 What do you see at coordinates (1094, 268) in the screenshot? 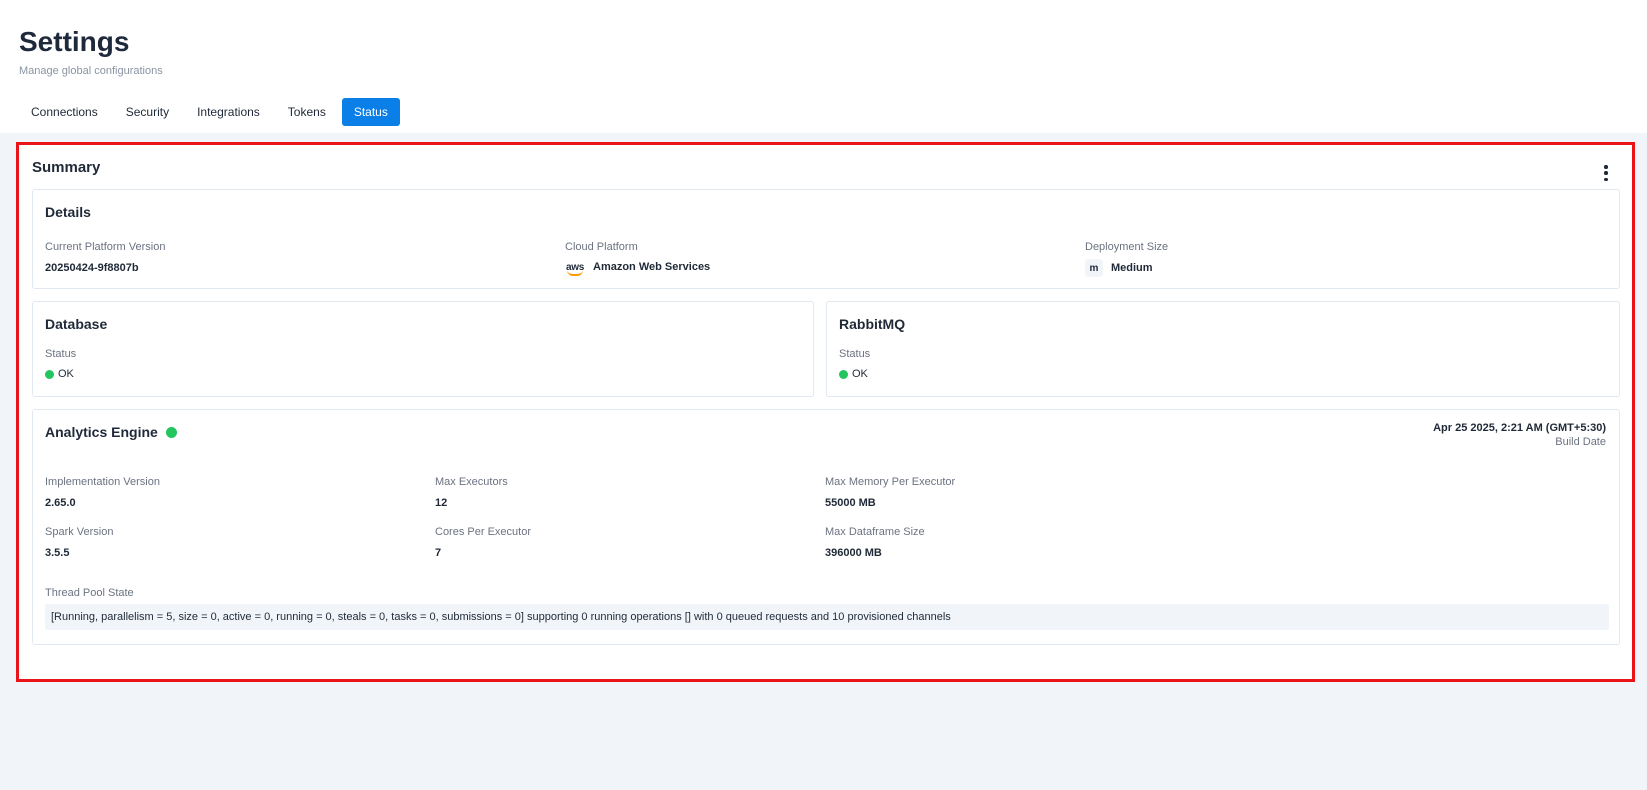
I see `size-badge-icon: m` at bounding box center [1094, 268].